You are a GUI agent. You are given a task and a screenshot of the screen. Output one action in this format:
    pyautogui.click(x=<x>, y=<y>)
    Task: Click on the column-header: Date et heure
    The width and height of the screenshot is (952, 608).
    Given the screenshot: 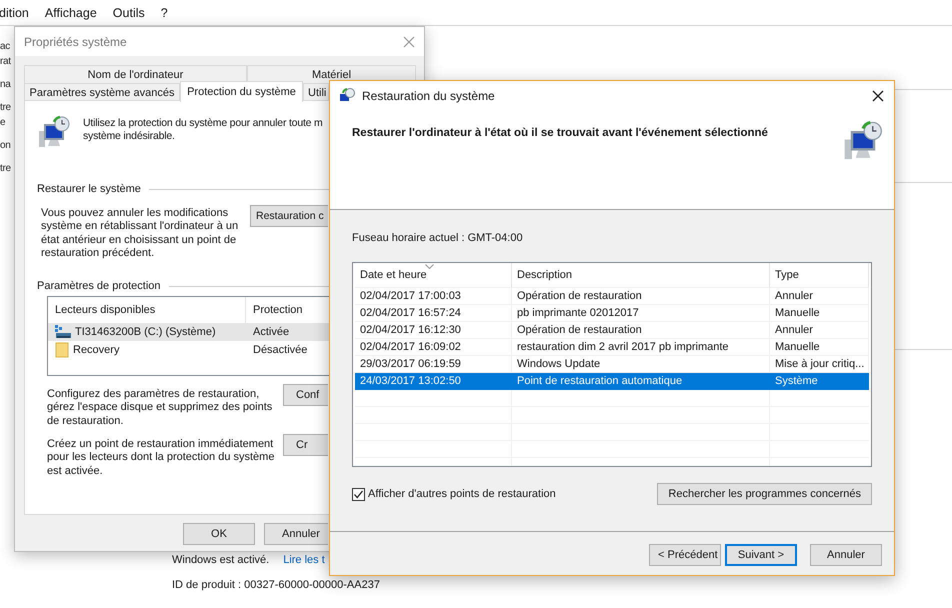 What is the action you would take?
    pyautogui.click(x=433, y=275)
    